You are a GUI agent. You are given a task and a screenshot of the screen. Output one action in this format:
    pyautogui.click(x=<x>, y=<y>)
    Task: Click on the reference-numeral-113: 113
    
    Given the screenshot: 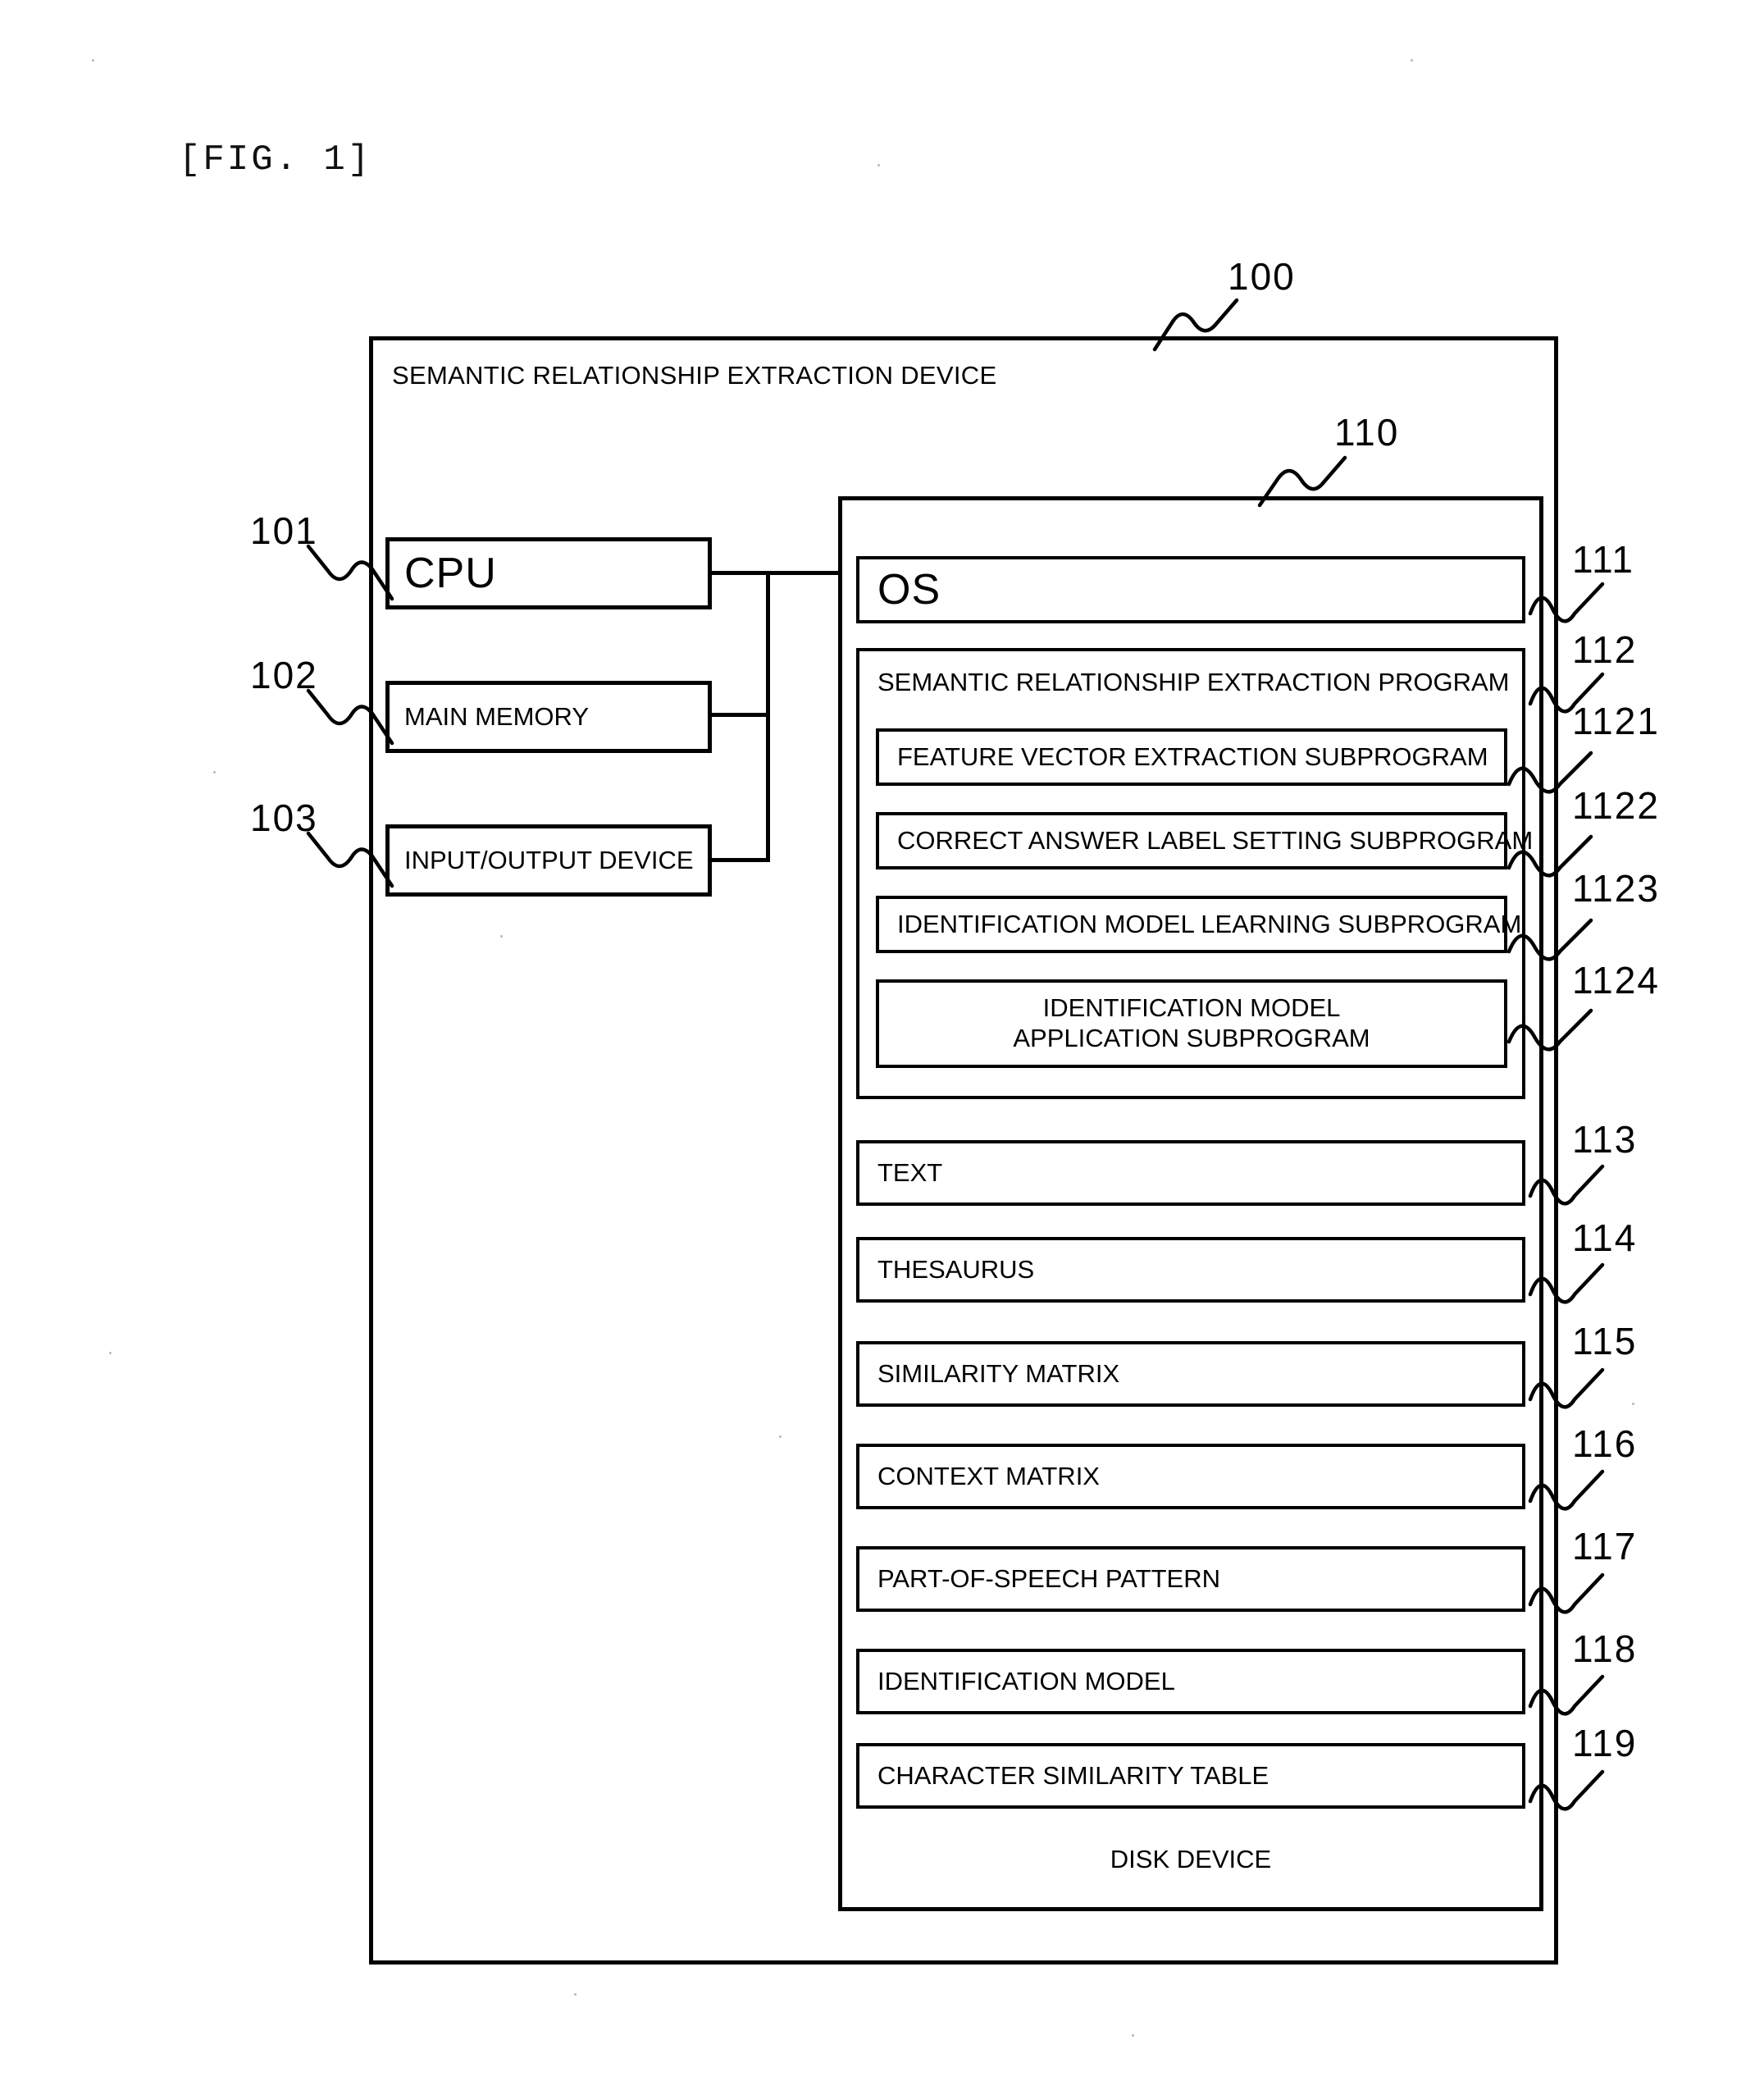 What is the action you would take?
    pyautogui.click(x=1605, y=1139)
    